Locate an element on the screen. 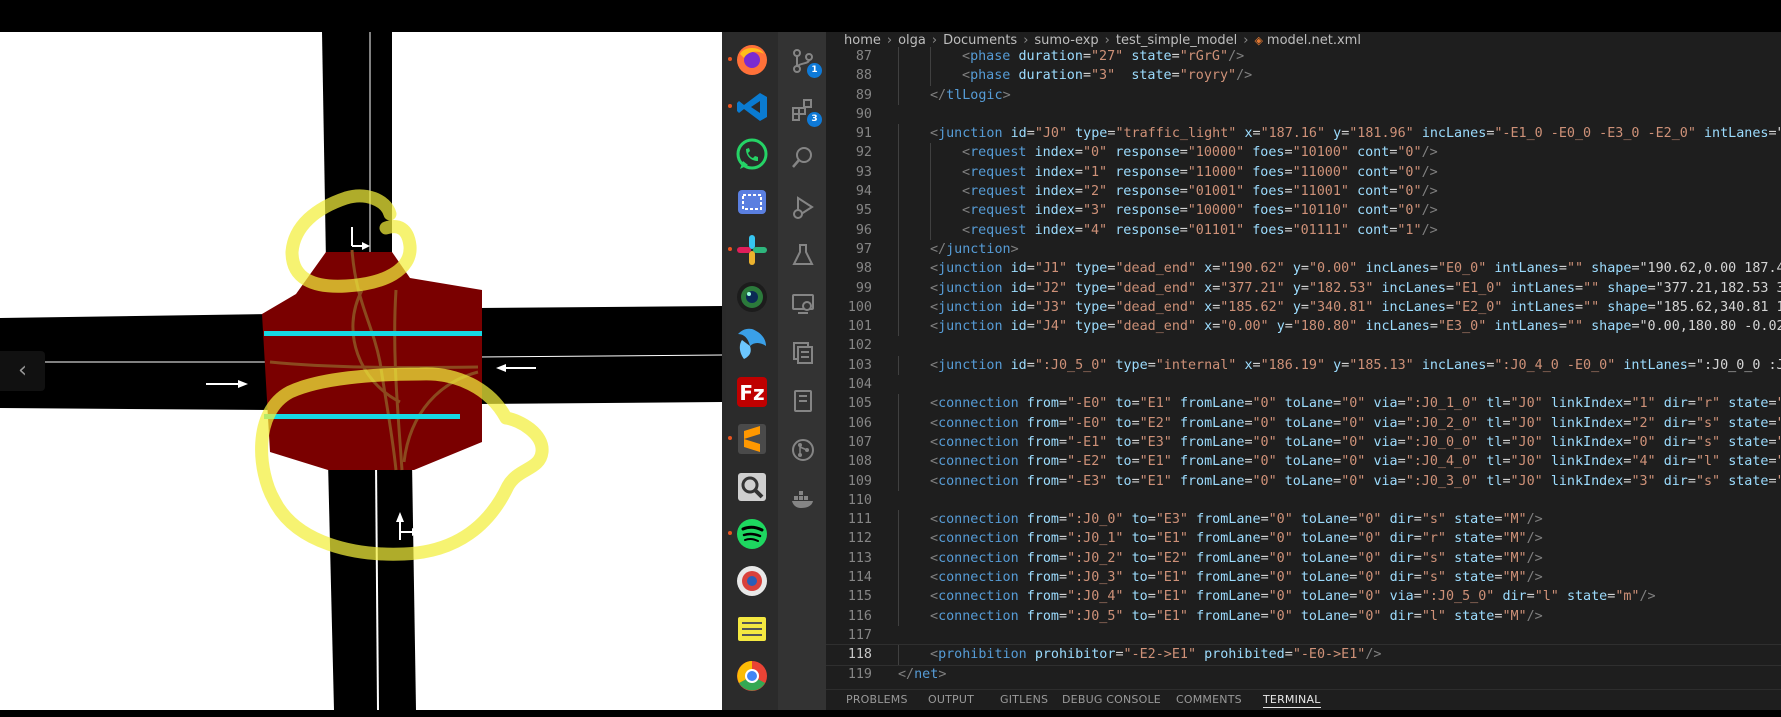 This screenshot has height=717, width=1781. source-control-icon: 1 is located at coordinates (806, 63).